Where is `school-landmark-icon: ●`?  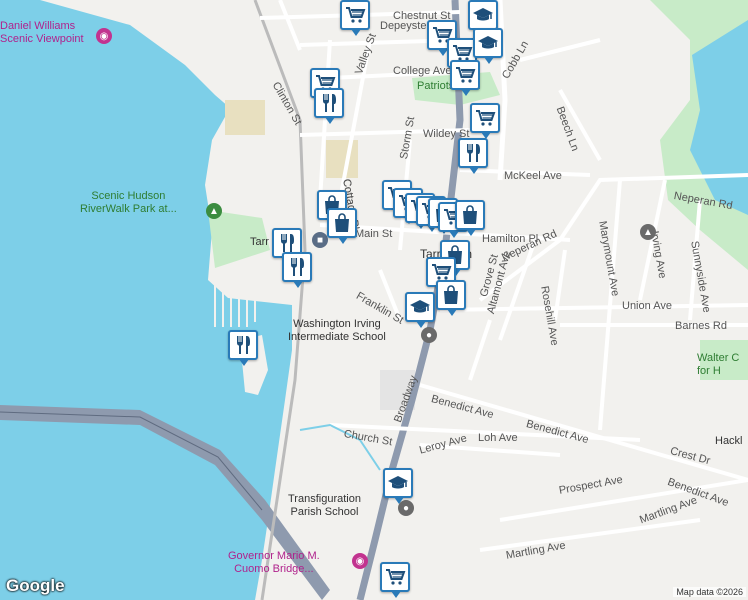
school-landmark-icon: ● is located at coordinates (429, 335).